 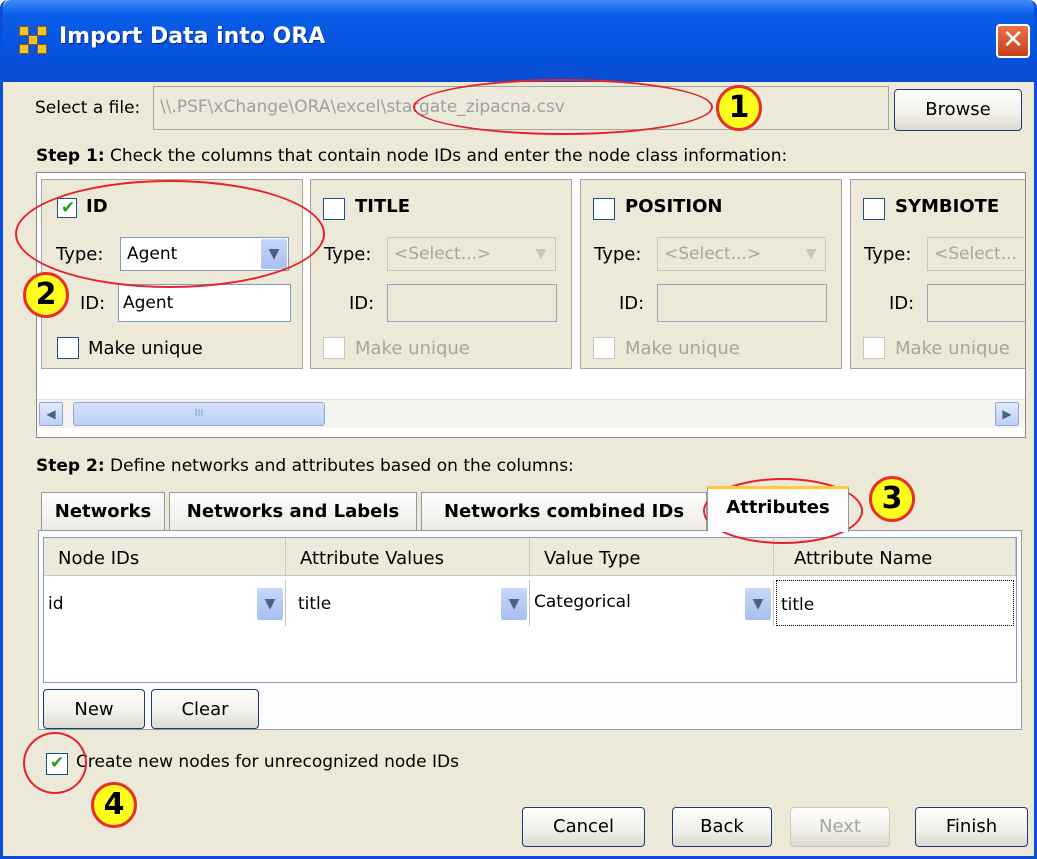 What do you see at coordinates (674, 206) in the screenshot?
I see `column-name-position: POSITION` at bounding box center [674, 206].